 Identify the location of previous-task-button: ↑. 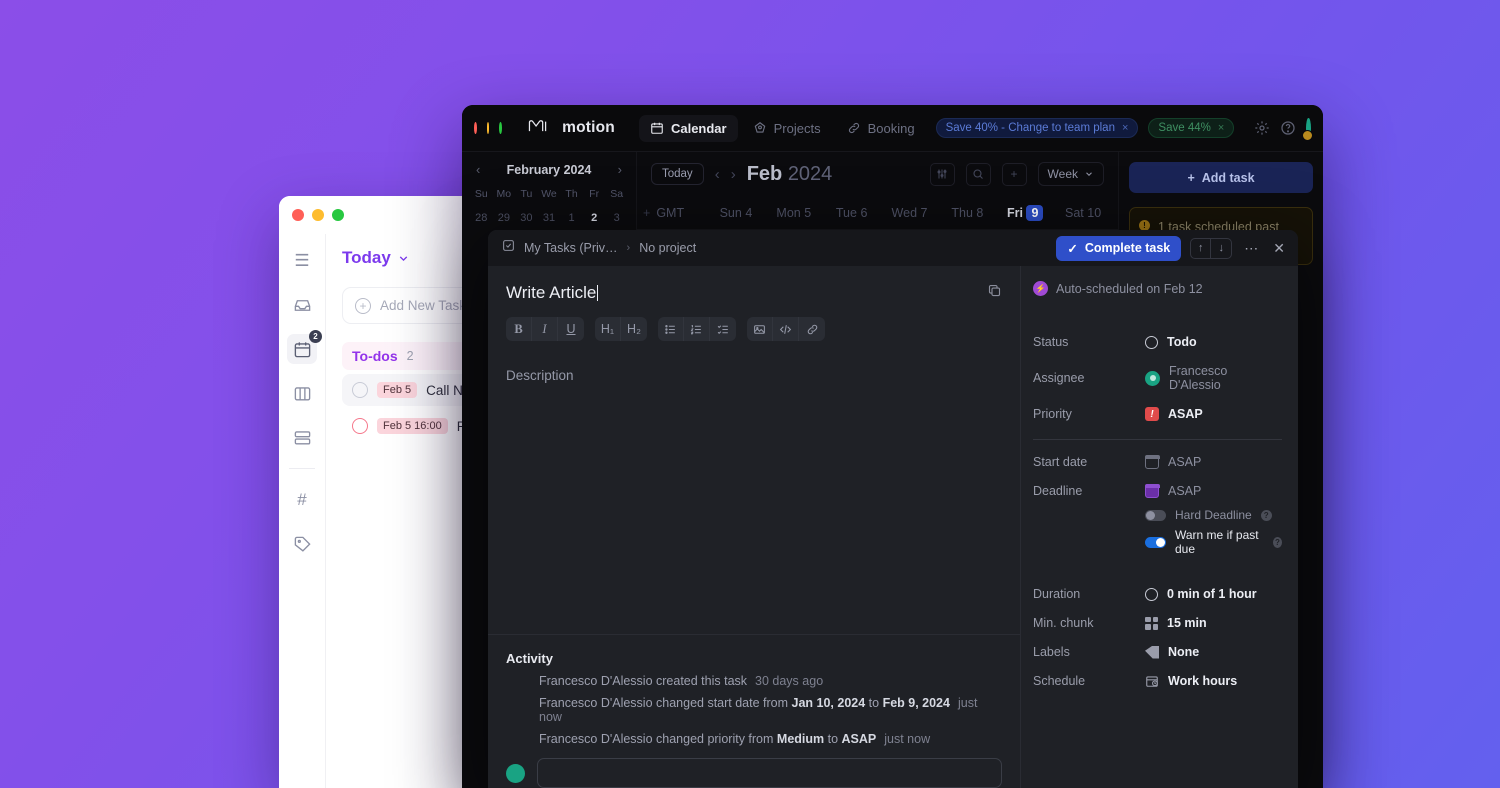
(1201, 248).